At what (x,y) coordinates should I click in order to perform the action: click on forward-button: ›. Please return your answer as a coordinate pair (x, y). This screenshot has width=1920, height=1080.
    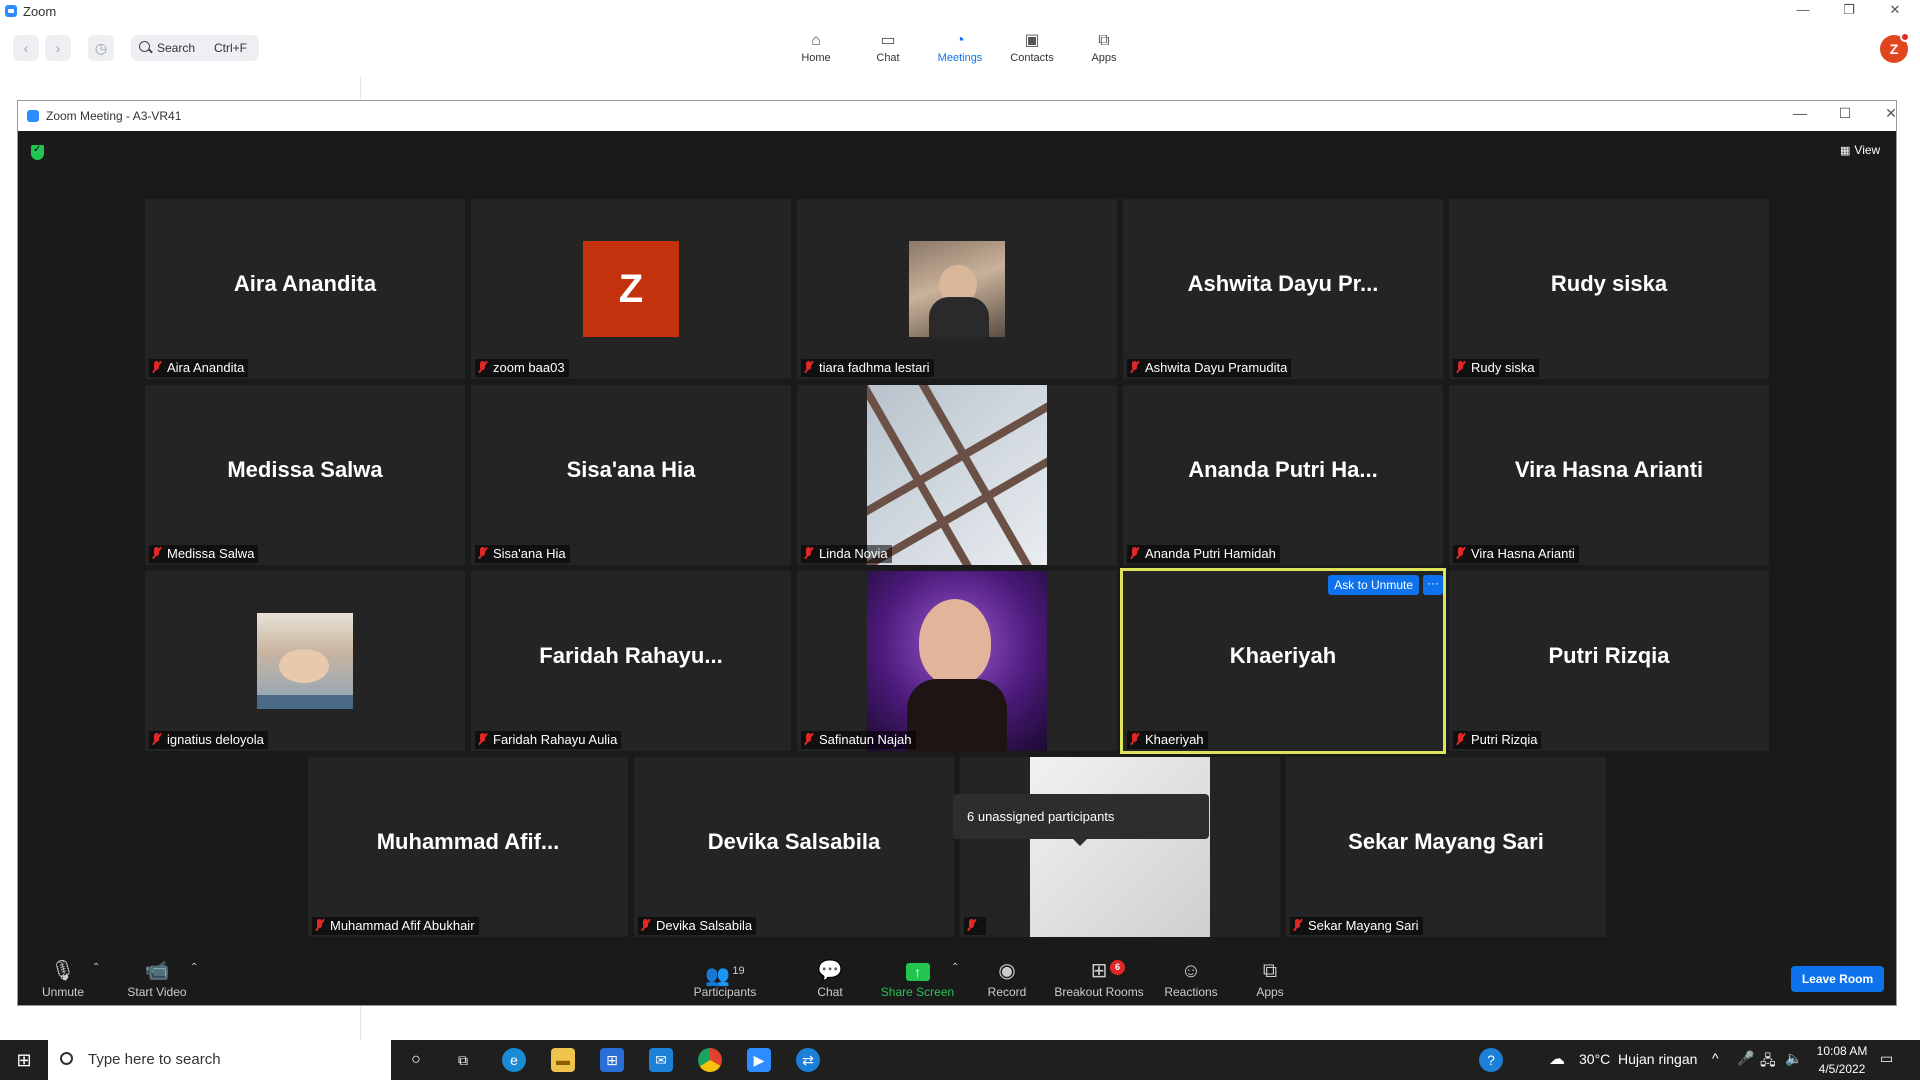
    Looking at the image, I should click on (58, 48).